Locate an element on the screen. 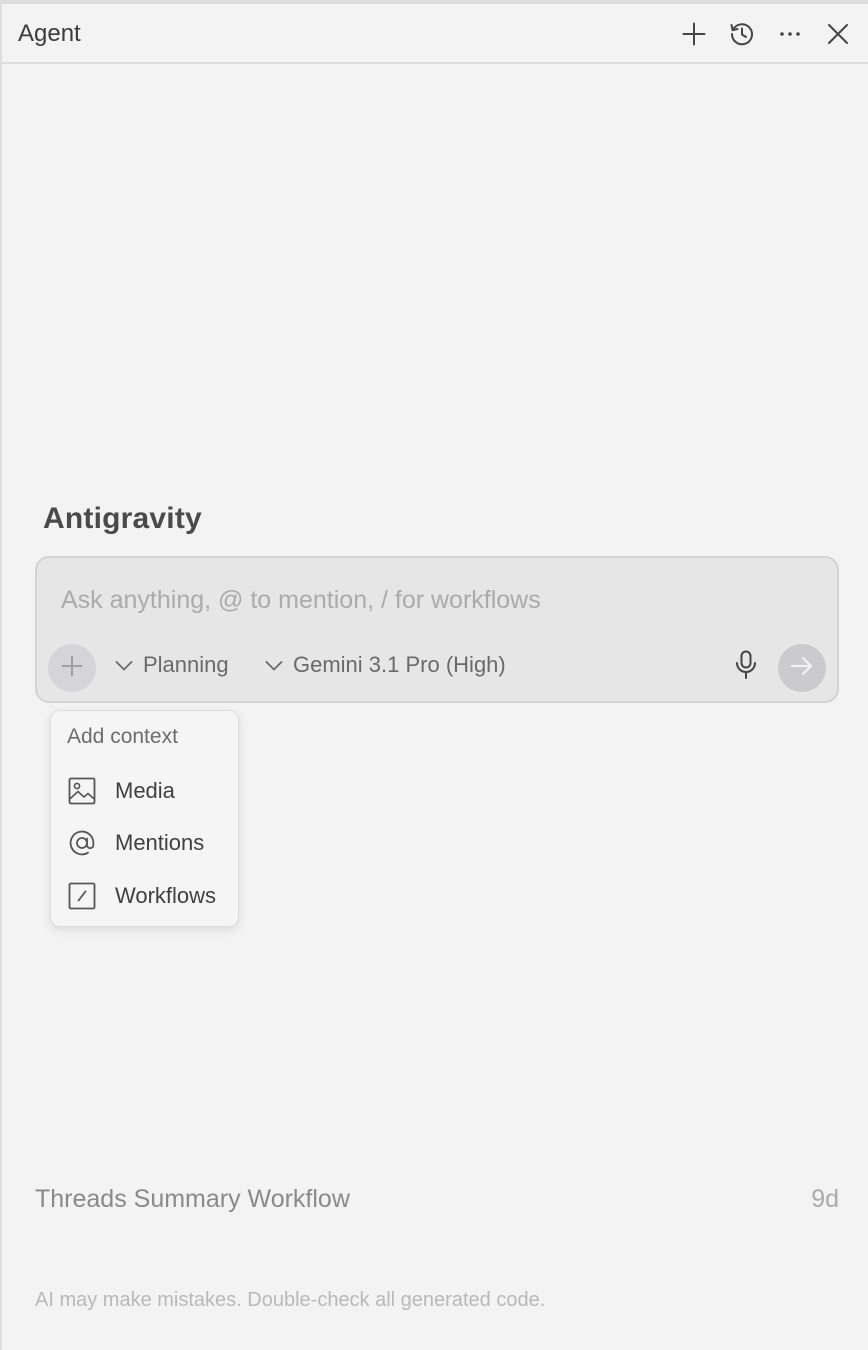 The width and height of the screenshot is (868, 1350). mode-dropdown: Planning is located at coordinates (172, 665).